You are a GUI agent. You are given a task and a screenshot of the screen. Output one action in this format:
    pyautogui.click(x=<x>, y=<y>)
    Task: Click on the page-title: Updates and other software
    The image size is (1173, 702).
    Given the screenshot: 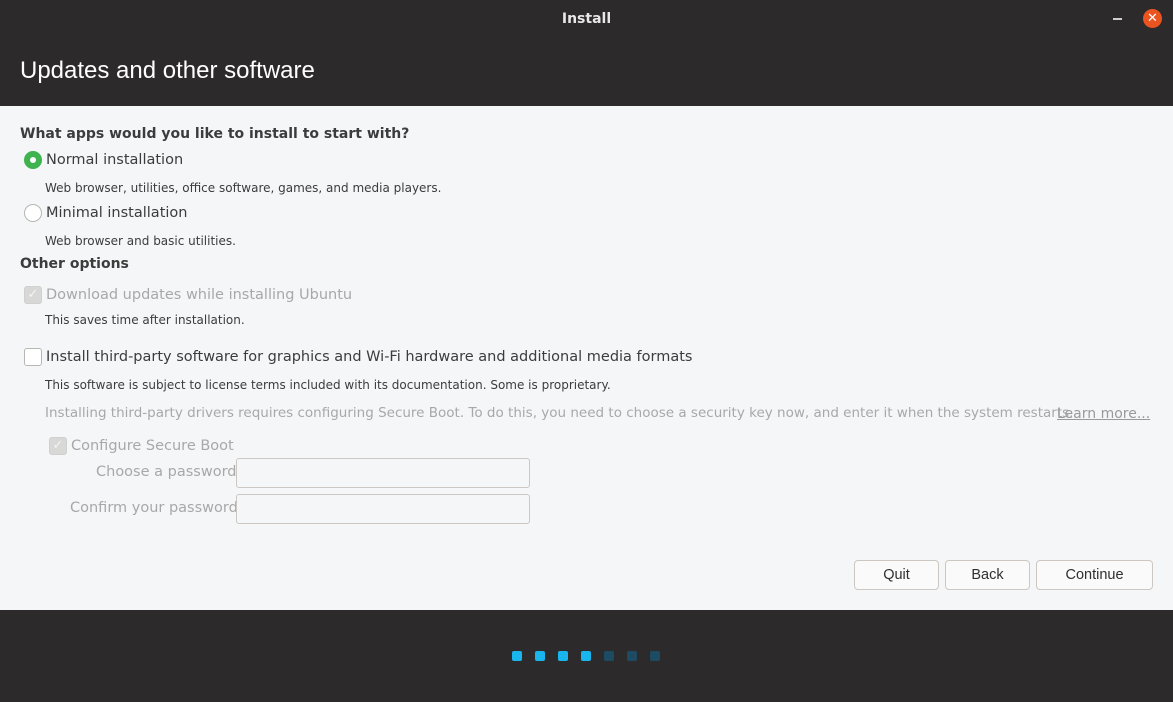 What is the action you would take?
    pyautogui.click(x=167, y=70)
    